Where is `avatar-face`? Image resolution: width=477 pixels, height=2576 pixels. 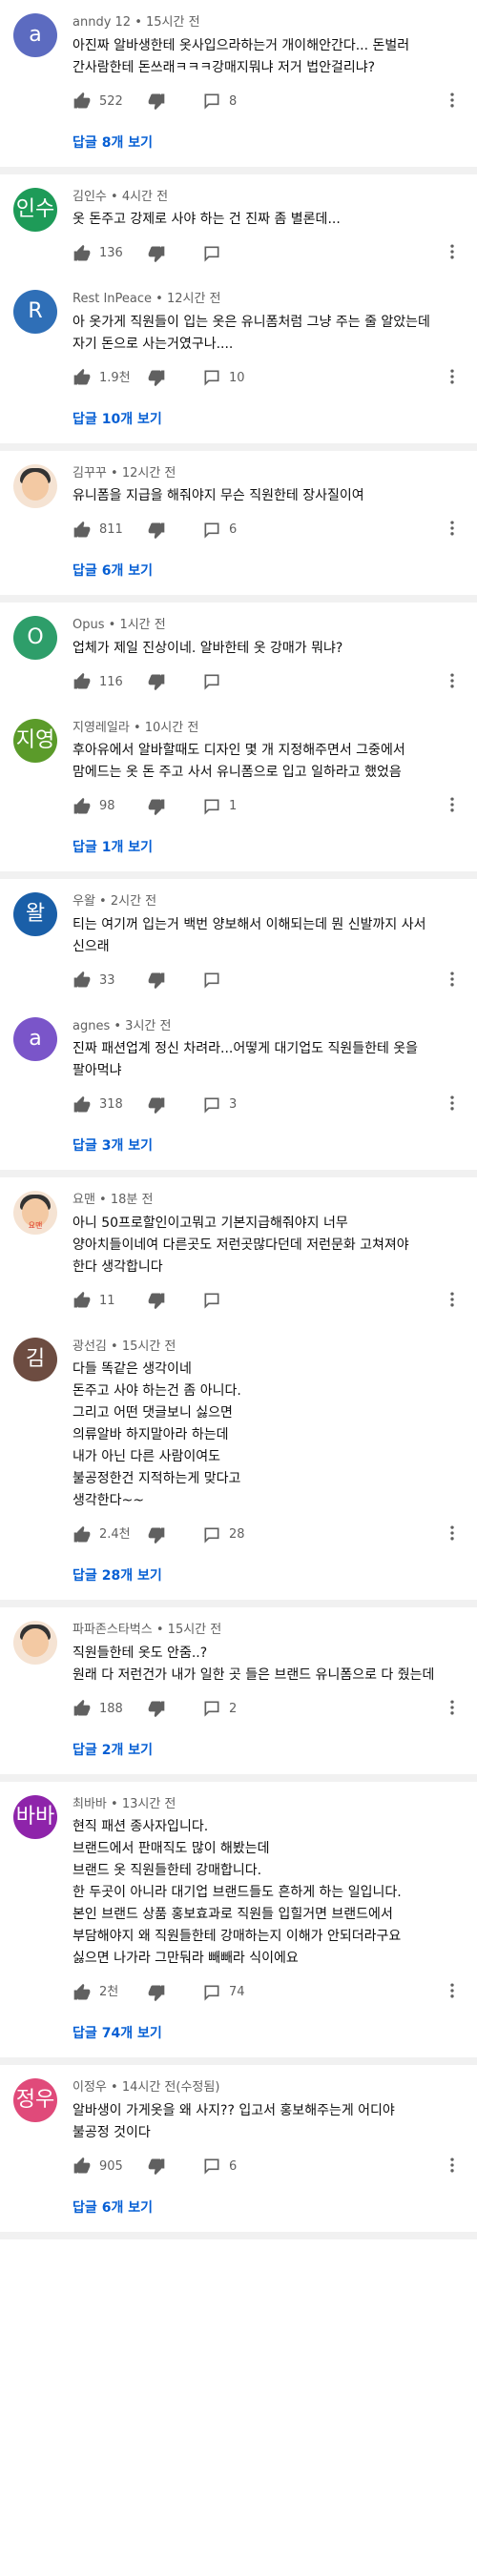 avatar-face is located at coordinates (35, 486).